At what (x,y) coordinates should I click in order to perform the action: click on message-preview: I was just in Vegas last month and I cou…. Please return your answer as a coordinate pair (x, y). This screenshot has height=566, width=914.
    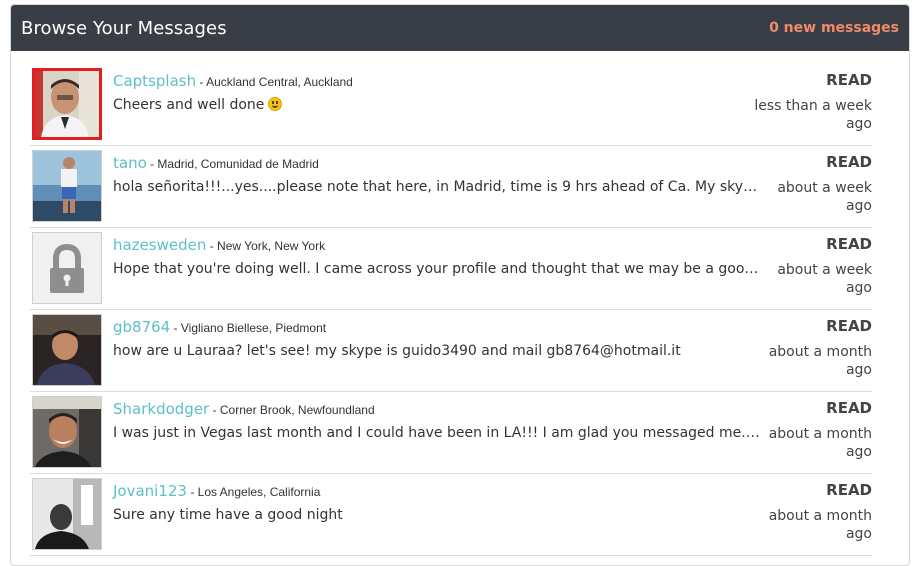
    Looking at the image, I should click on (438, 433).